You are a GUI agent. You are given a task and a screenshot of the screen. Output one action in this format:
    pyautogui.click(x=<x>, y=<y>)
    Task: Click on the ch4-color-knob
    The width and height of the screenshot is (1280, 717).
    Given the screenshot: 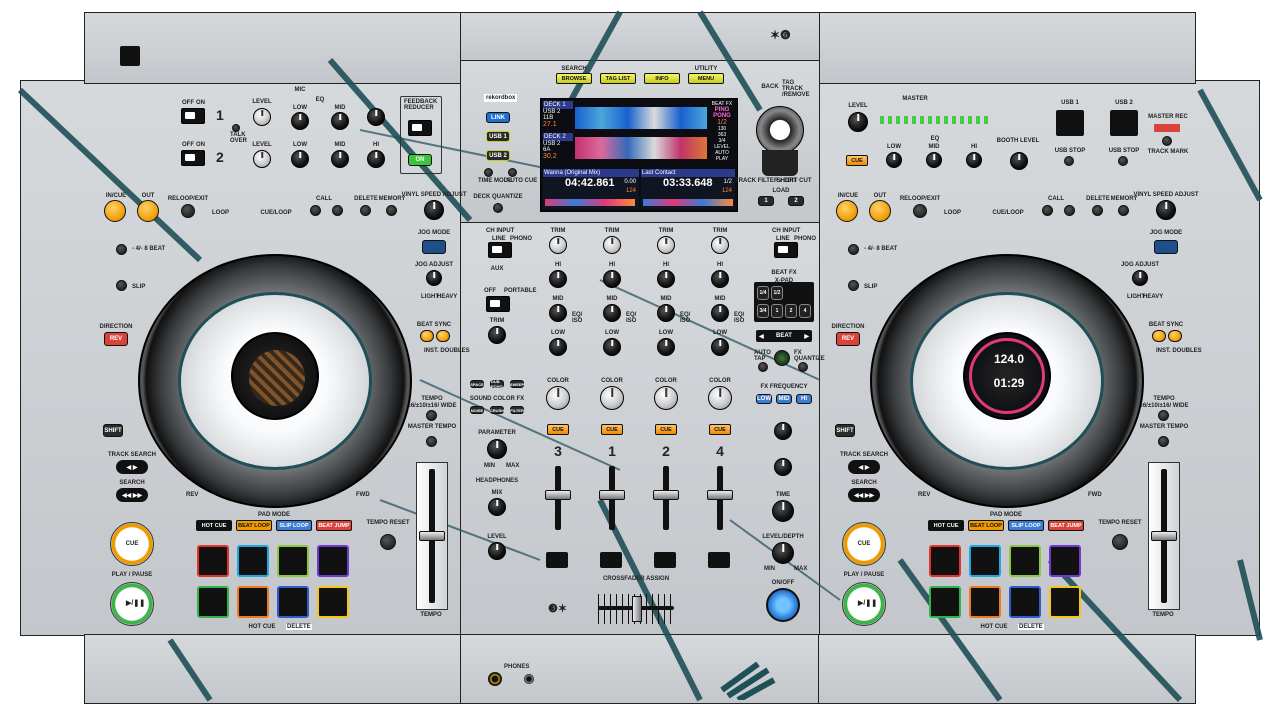 What is the action you would take?
    pyautogui.click(x=720, y=398)
    